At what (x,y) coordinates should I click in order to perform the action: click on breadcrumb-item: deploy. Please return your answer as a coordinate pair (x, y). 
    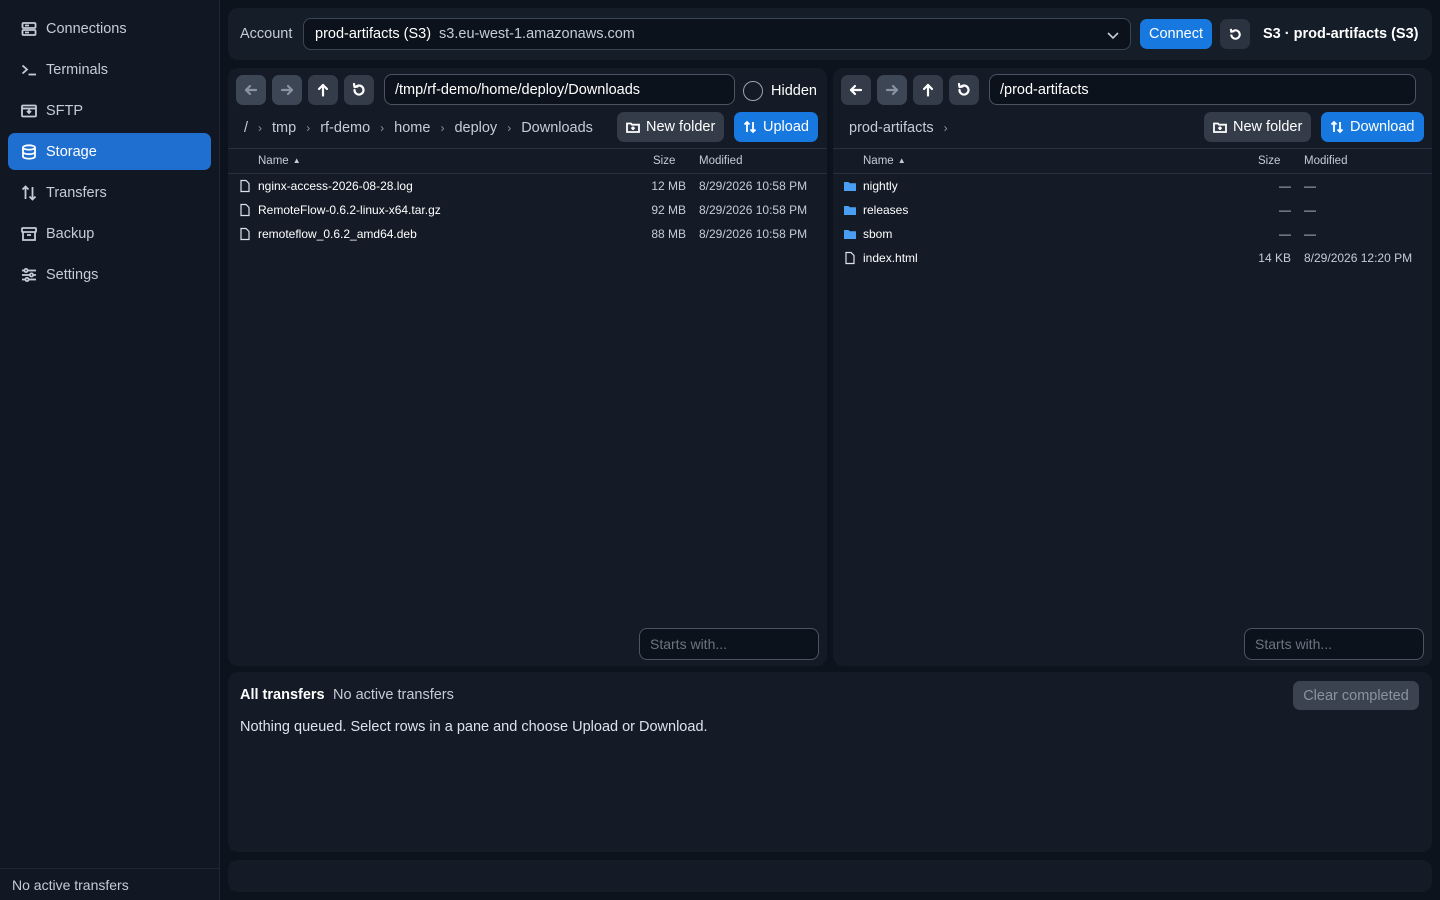
    Looking at the image, I should click on (475, 128).